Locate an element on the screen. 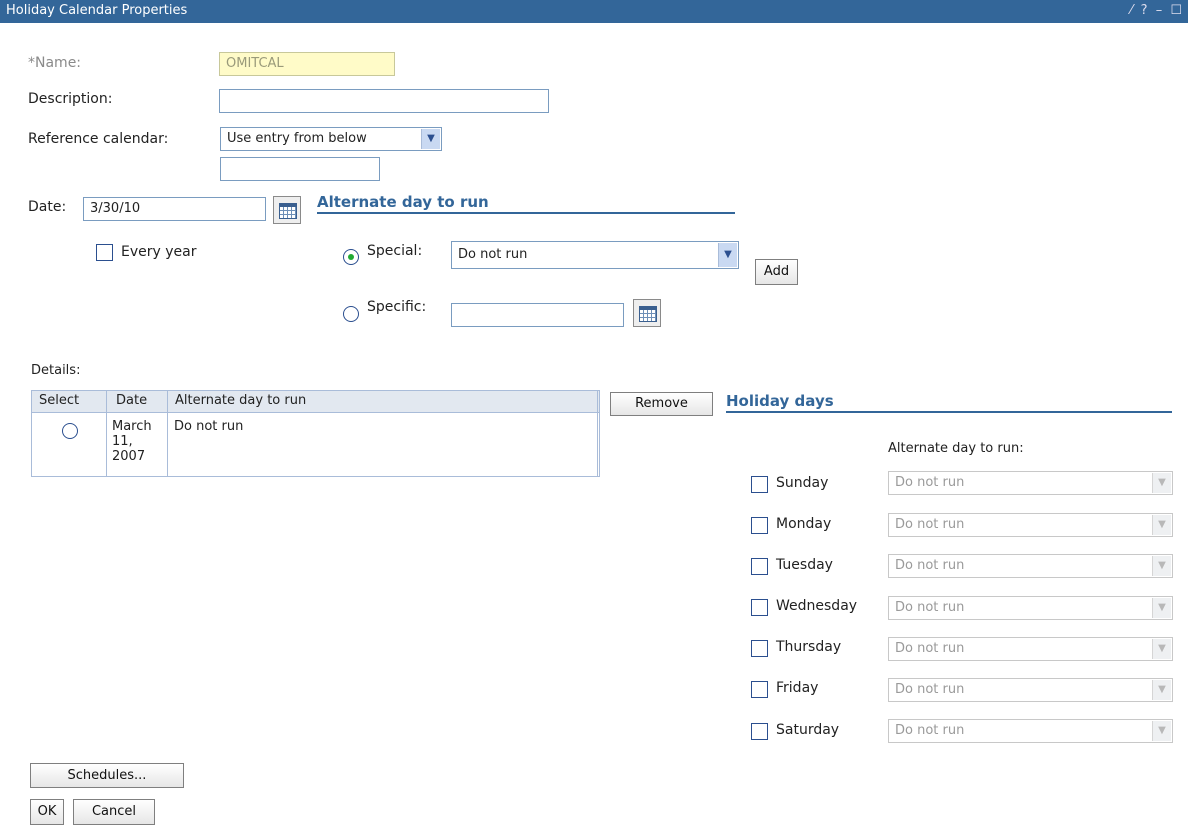 This screenshot has width=1188, height=832. every-year-checkbox is located at coordinates (104, 252).